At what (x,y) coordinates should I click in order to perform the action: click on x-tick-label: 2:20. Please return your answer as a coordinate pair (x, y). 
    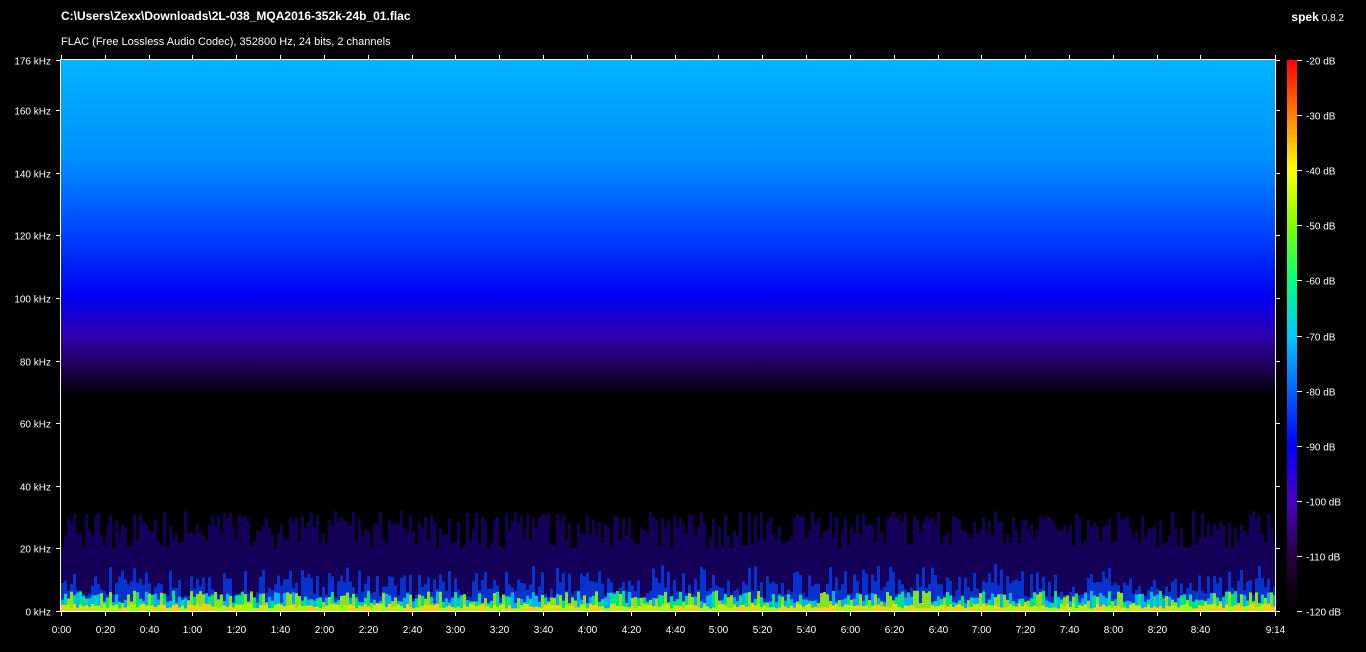
    Looking at the image, I should click on (369, 630).